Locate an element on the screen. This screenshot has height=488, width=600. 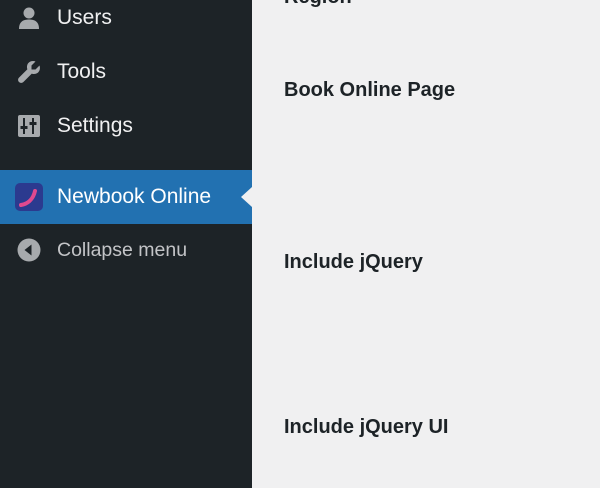
newbook-logo-icon is located at coordinates (29, 197).